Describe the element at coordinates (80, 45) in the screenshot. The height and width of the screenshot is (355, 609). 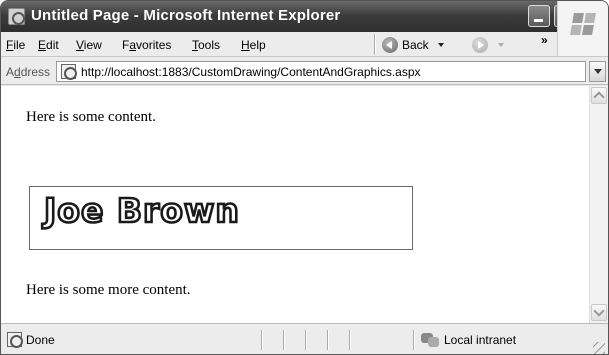
I see `menu-view-accel: V` at that location.